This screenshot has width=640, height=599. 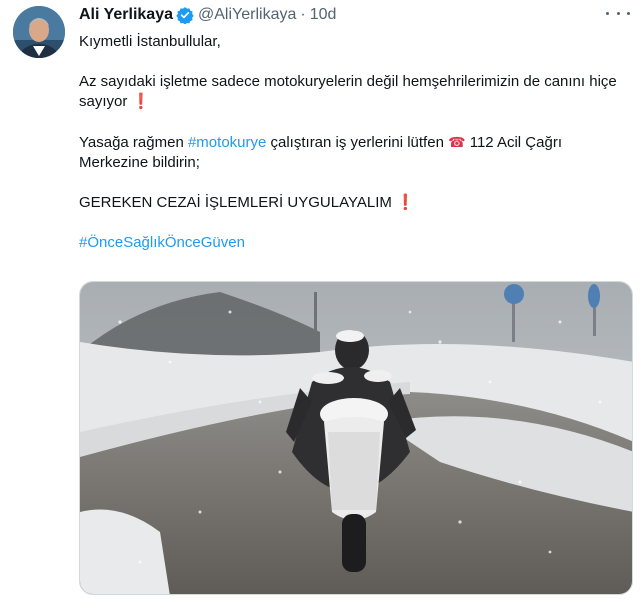 What do you see at coordinates (185, 15) in the screenshot?
I see `verified-badge-icon` at bounding box center [185, 15].